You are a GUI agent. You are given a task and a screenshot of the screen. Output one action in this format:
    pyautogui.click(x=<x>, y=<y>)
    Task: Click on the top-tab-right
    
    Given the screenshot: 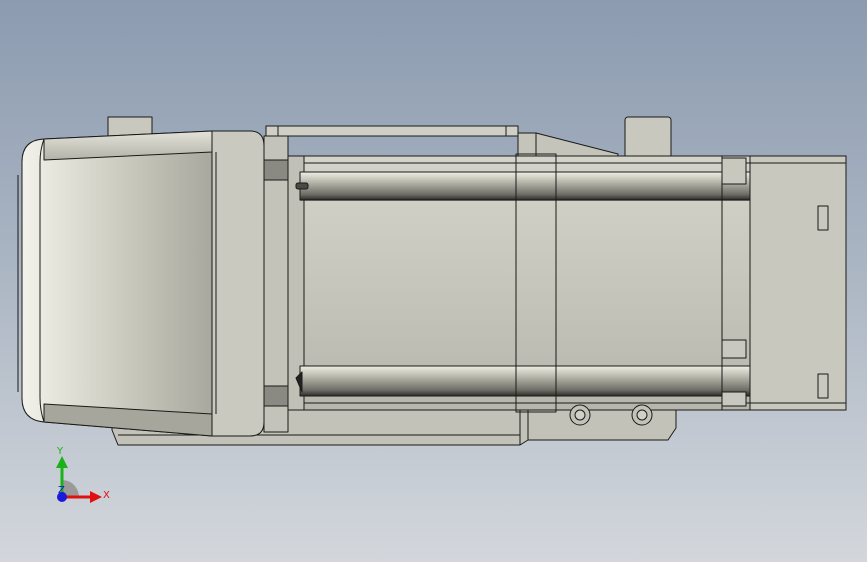 What is the action you would take?
    pyautogui.click(x=648, y=139)
    